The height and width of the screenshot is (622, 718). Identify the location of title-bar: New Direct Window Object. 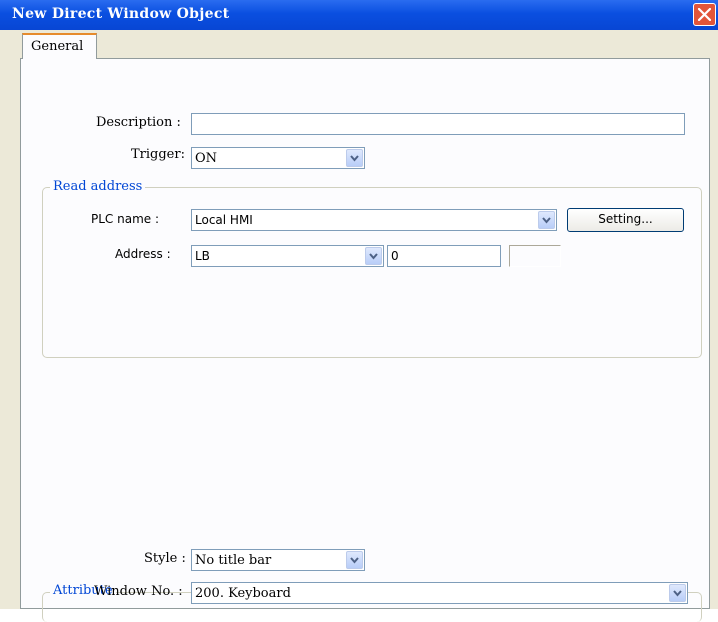
(359, 15).